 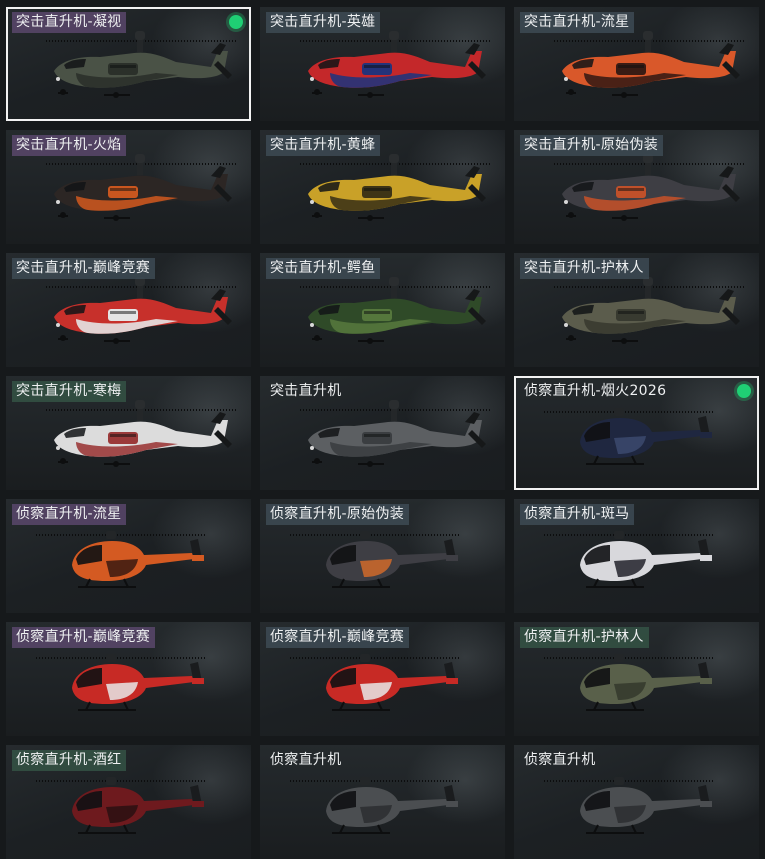 I want to click on skin-card: 突击直升机-寒梅, so click(x=128, y=433).